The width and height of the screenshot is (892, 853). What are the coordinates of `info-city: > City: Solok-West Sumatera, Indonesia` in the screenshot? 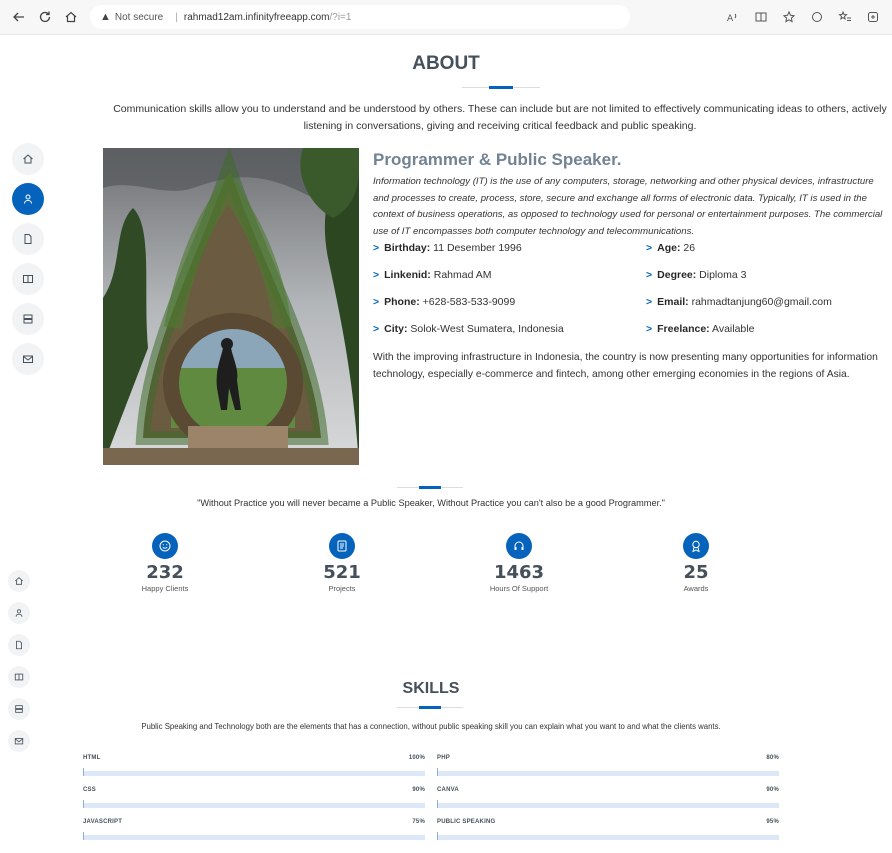 It's located at (468, 329).